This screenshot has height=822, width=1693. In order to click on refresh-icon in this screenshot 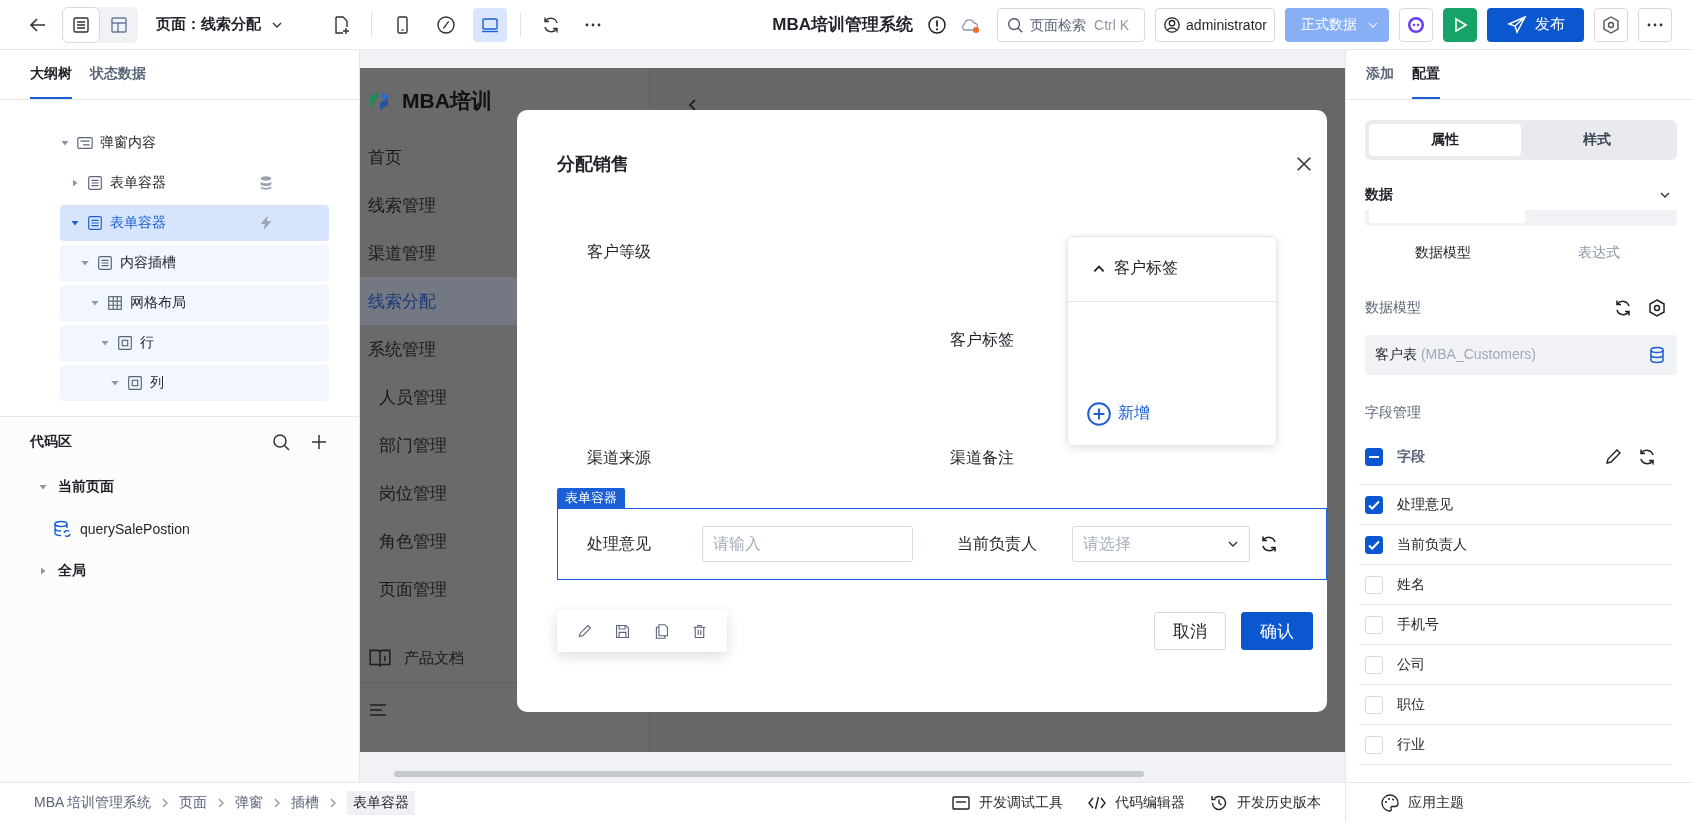, I will do `click(1647, 457)`.